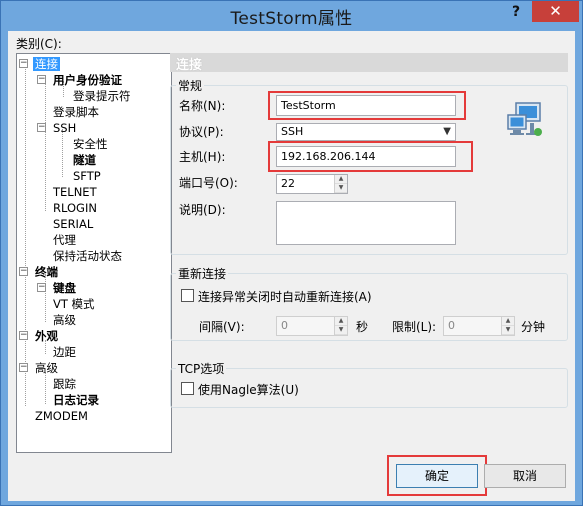  Describe the element at coordinates (292, 131) in the screenshot. I see `protocol-value: SSH` at that location.